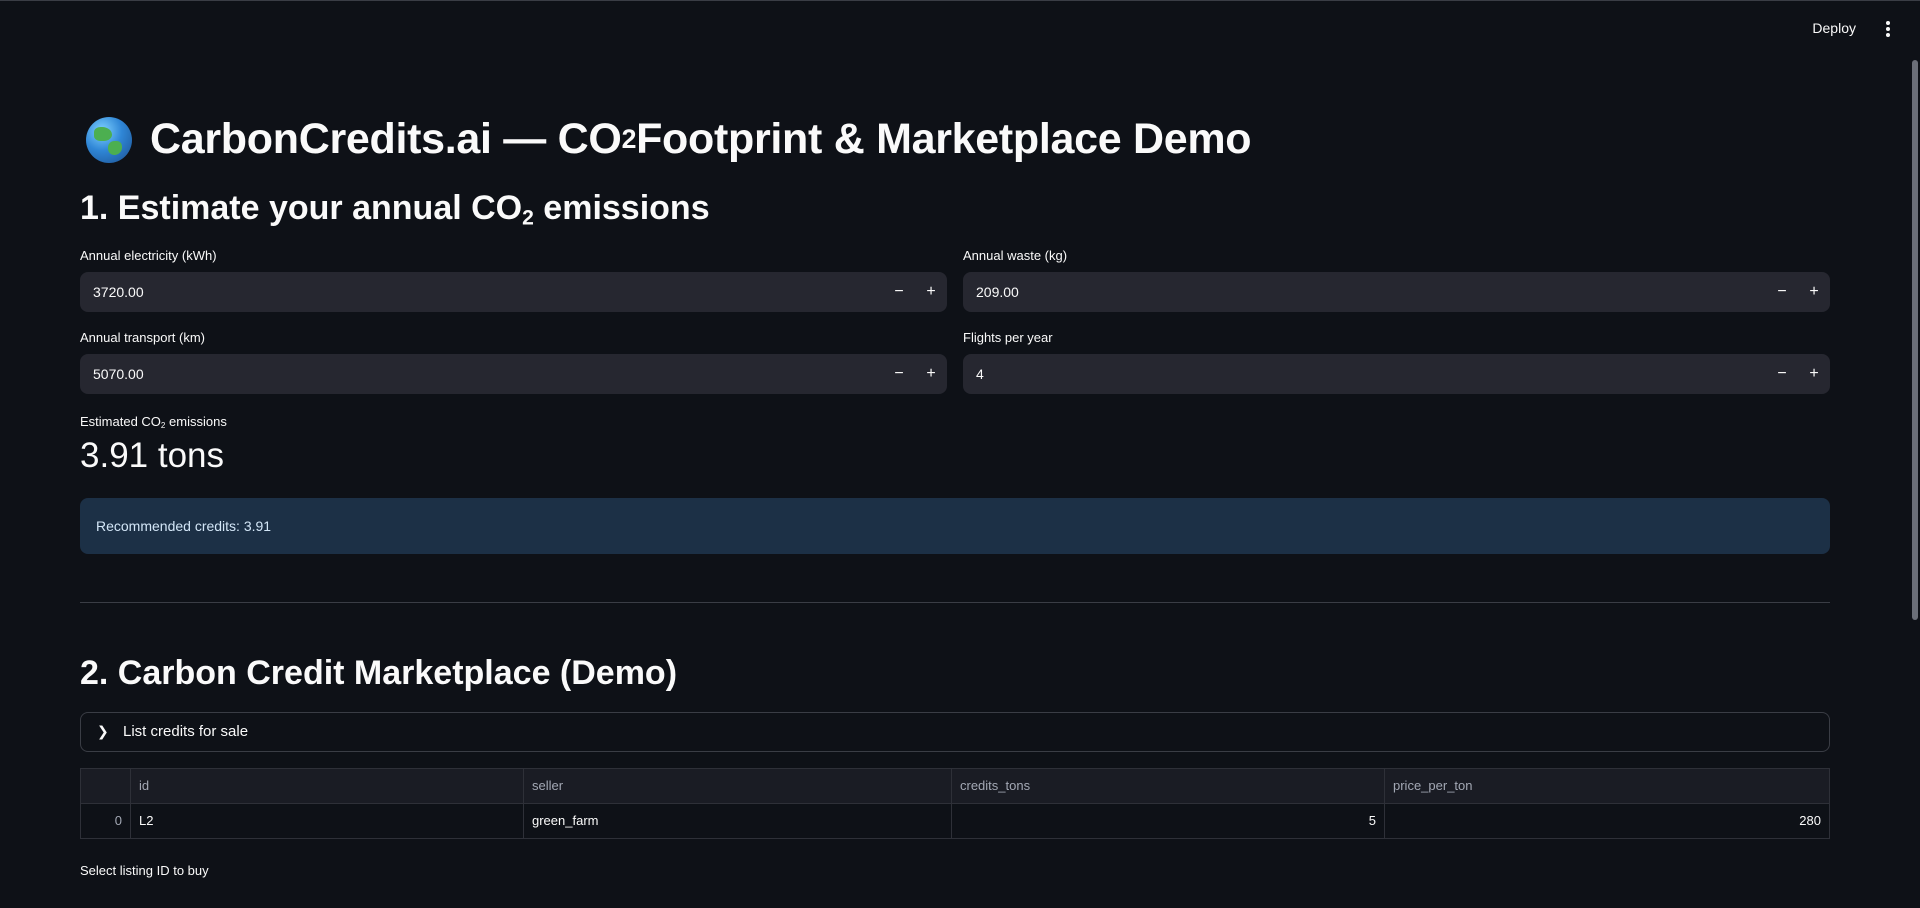 This screenshot has width=1920, height=908. Describe the element at coordinates (103, 731) in the screenshot. I see `chevron-right-icon: ❯` at that location.